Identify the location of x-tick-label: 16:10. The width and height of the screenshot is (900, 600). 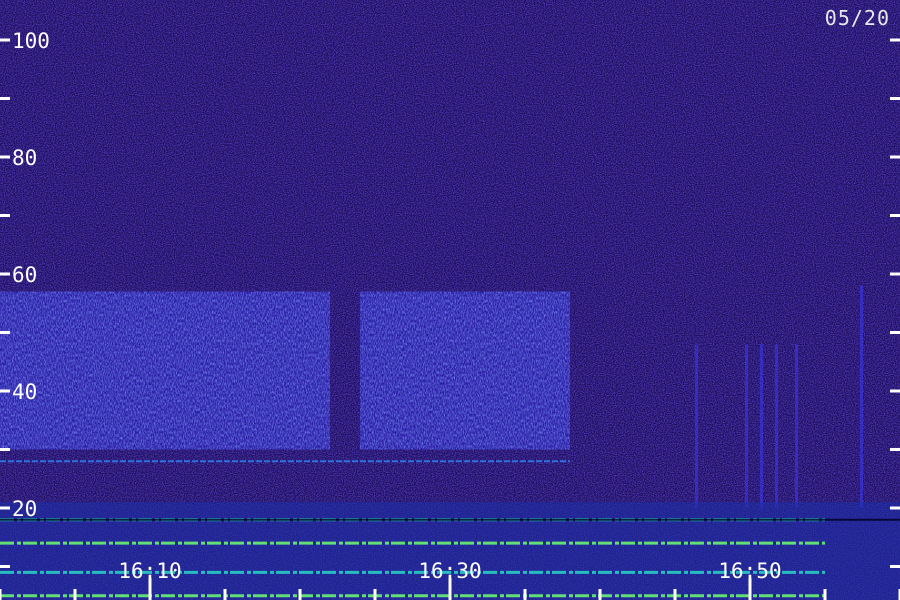
(149, 571).